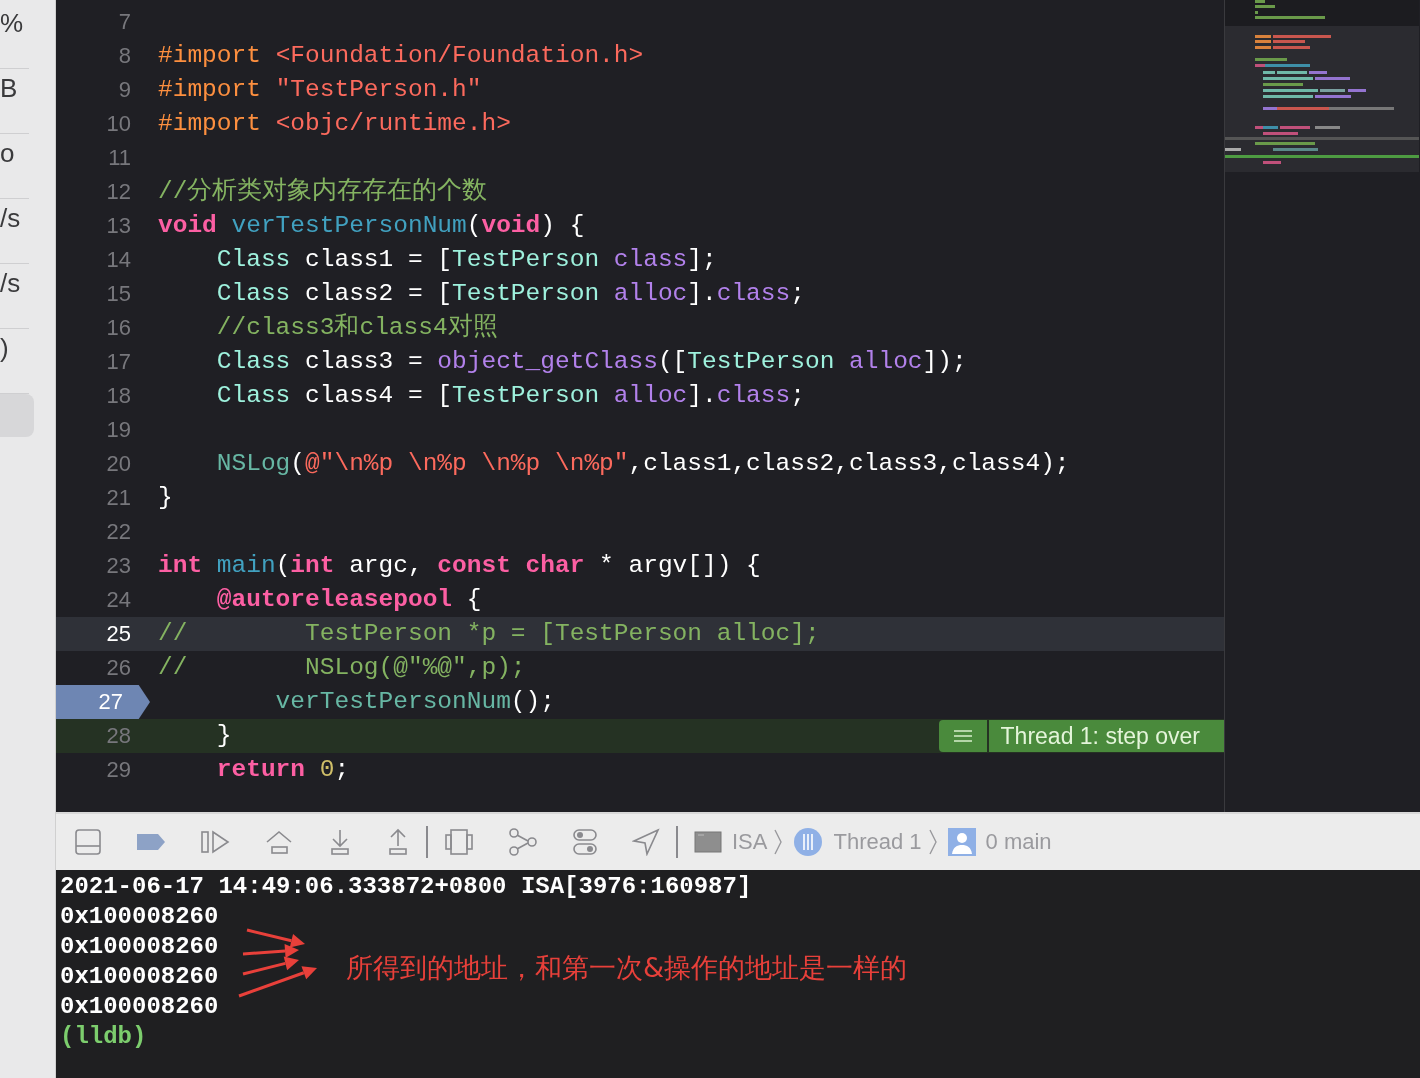 This screenshot has width=1420, height=1078. Describe the element at coordinates (342, 668) in the screenshot. I see `code-line: // NSLog(@"%@",p);` at that location.